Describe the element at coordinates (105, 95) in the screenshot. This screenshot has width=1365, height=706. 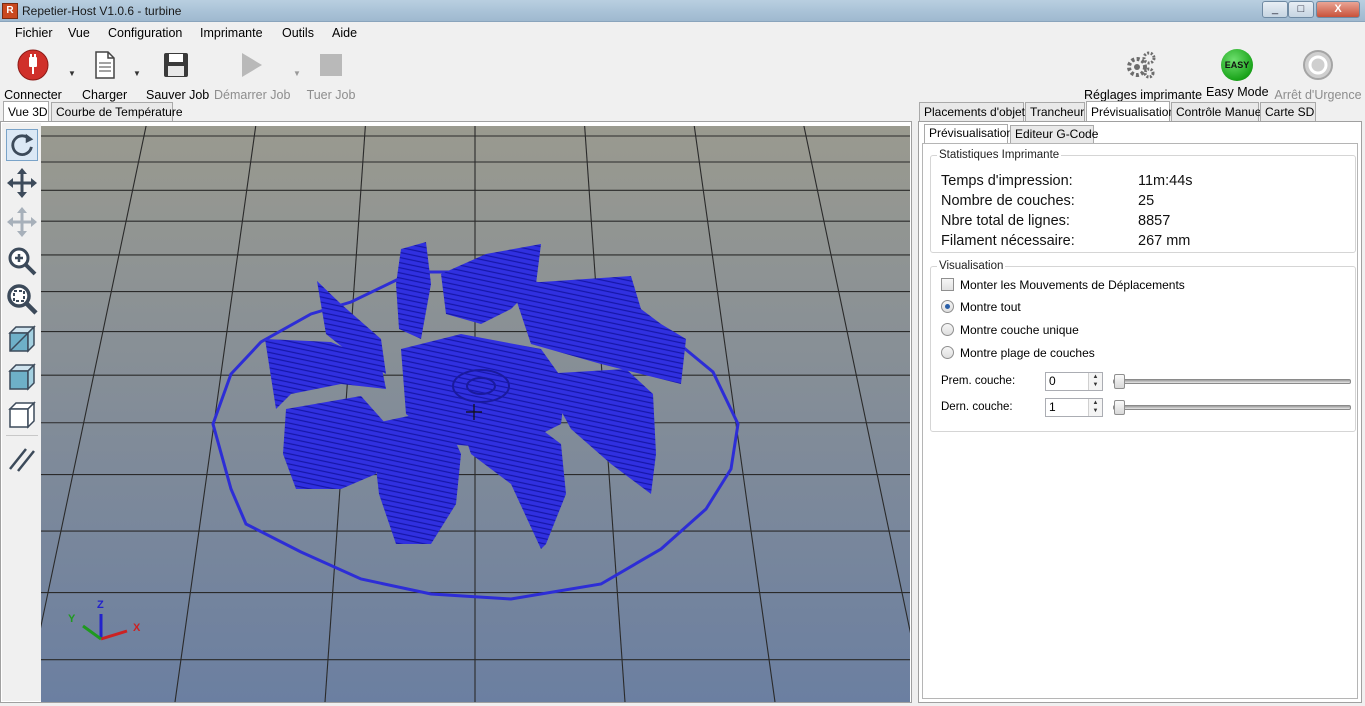
I see `load-label: Charger` at that location.